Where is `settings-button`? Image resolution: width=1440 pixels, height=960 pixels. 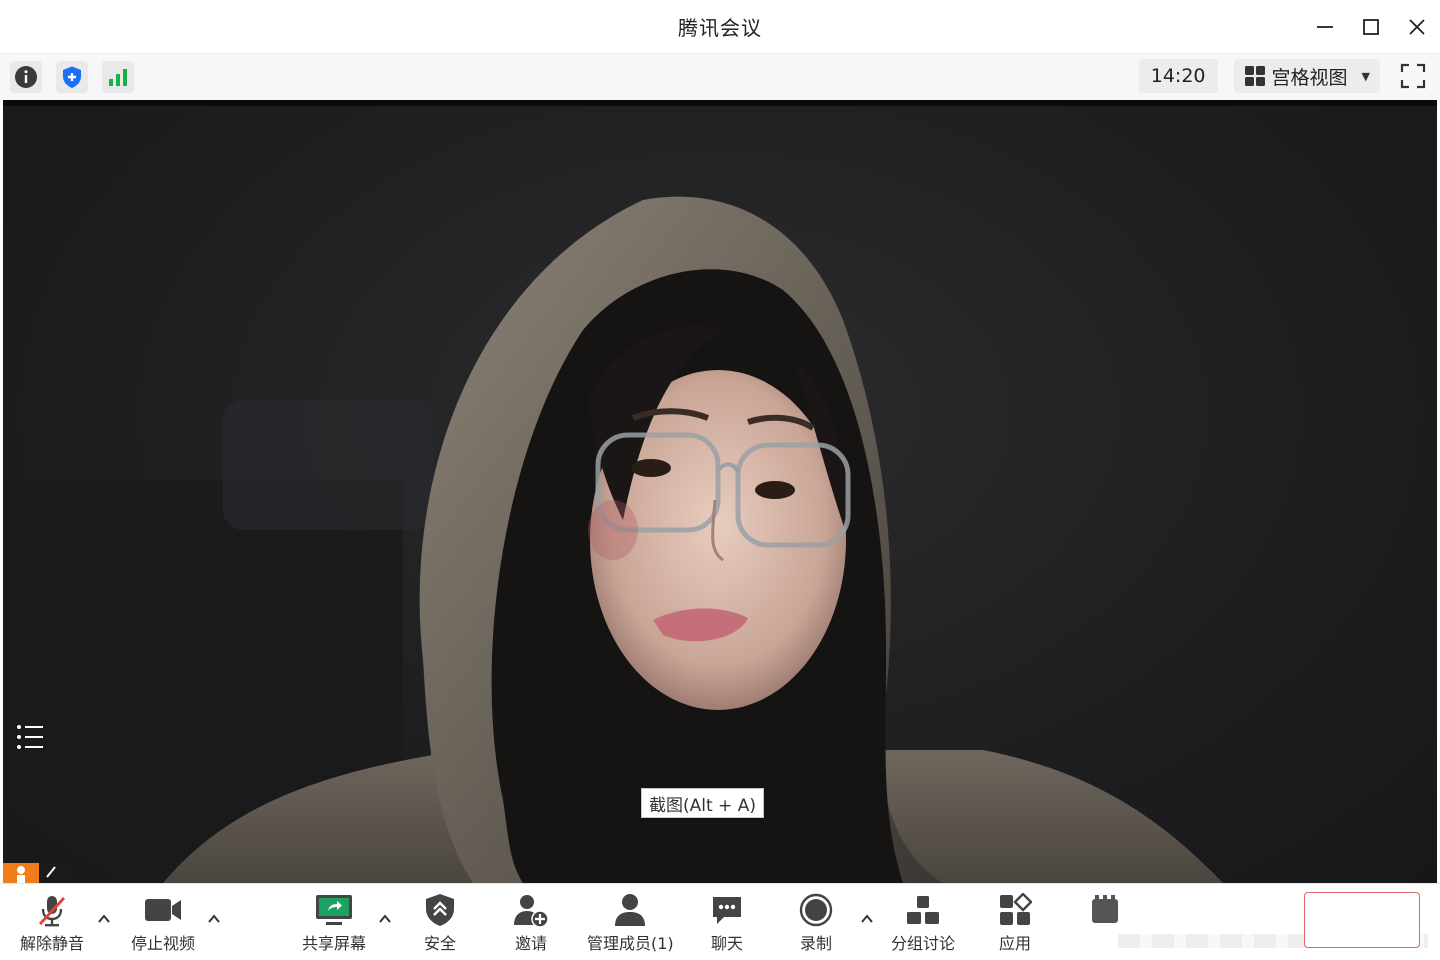 settings-button is located at coordinates (1105, 910).